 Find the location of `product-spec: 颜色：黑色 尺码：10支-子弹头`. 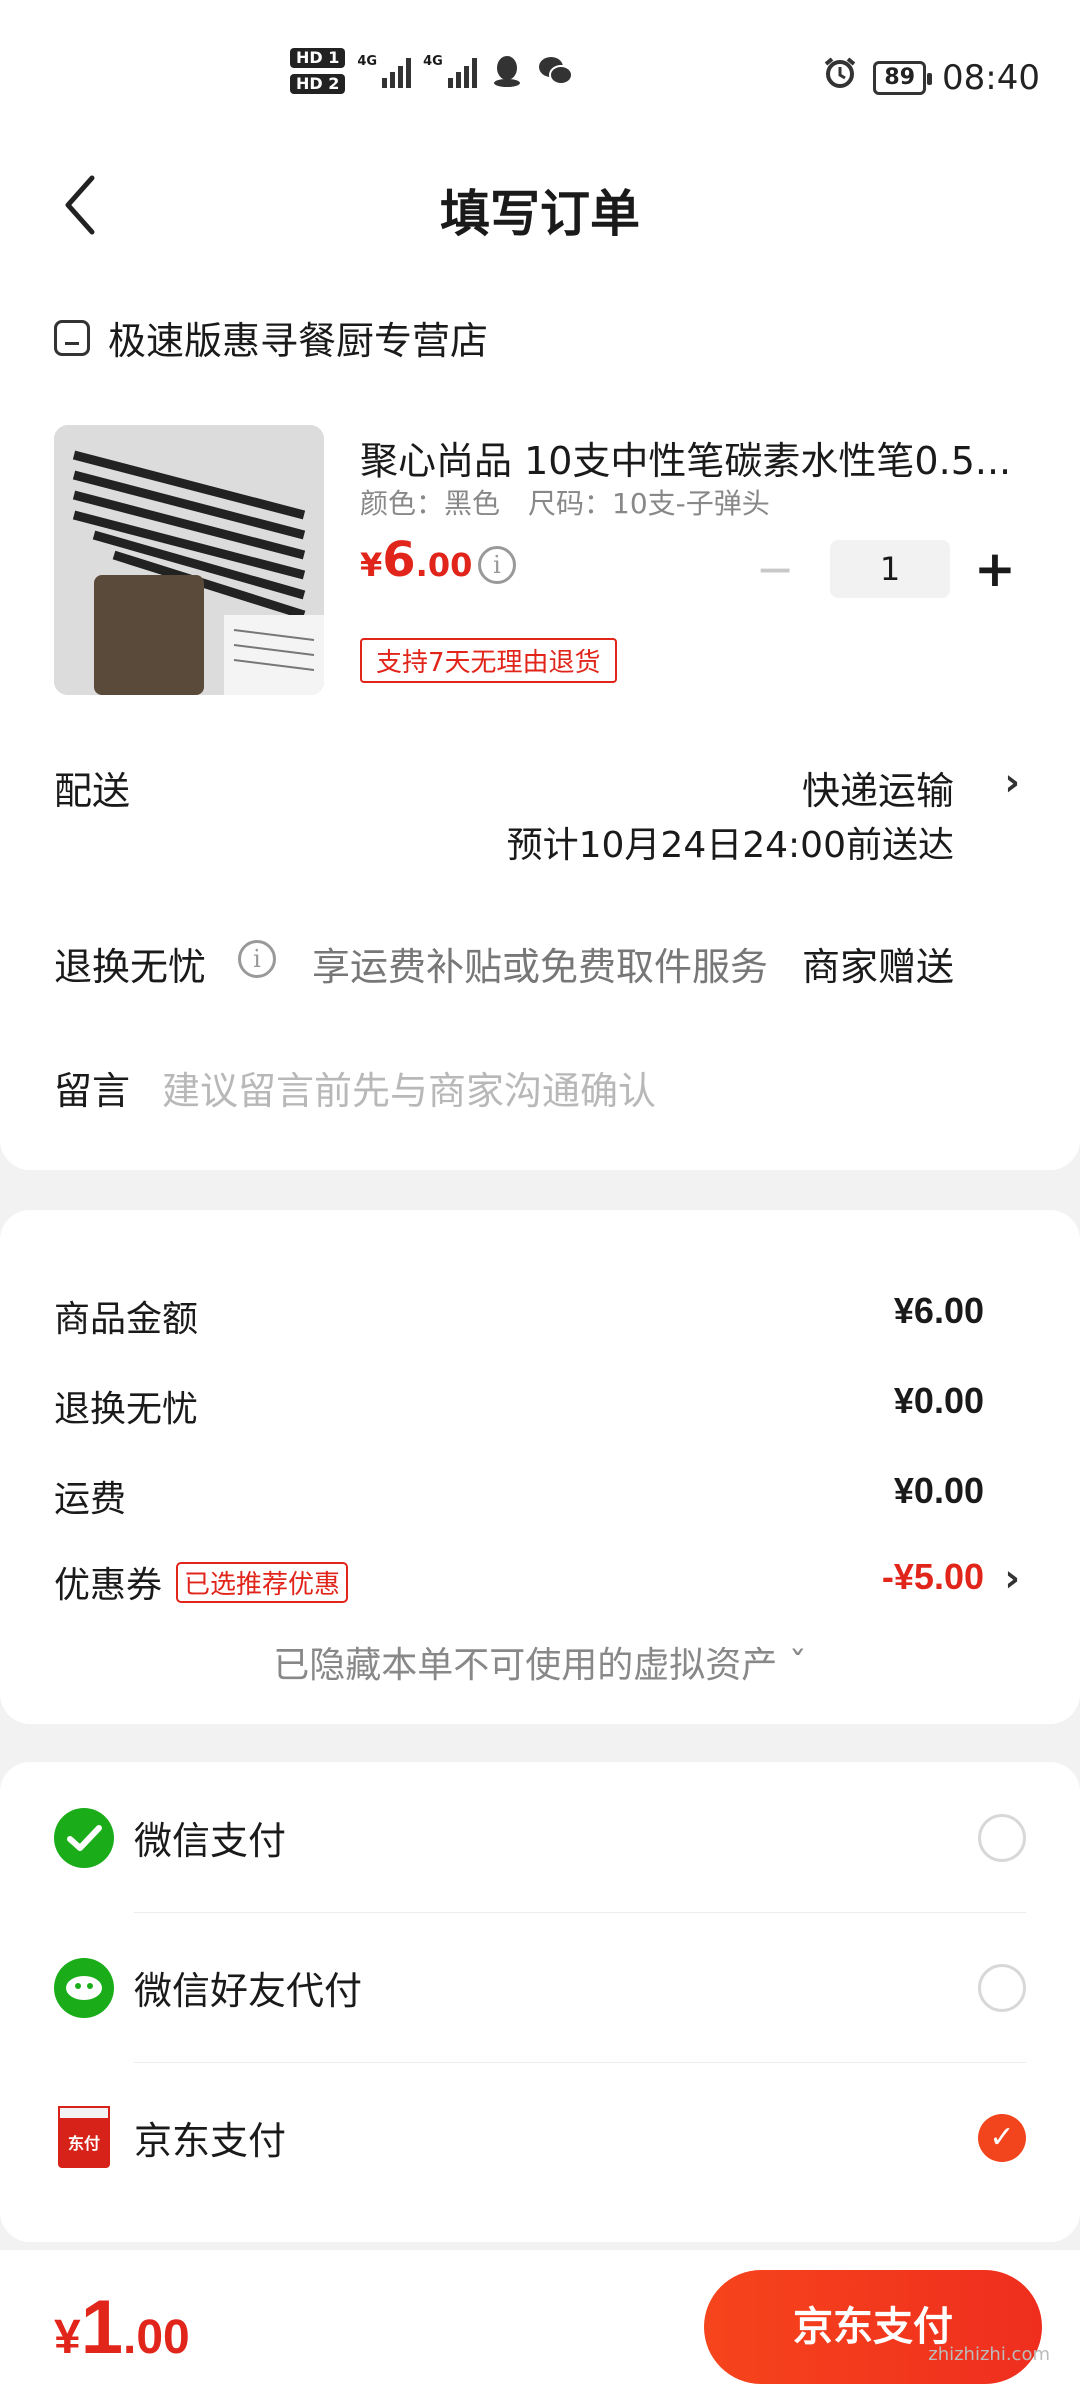

product-spec: 颜色：黑色 尺码：10支-子弹头 is located at coordinates (565, 503).